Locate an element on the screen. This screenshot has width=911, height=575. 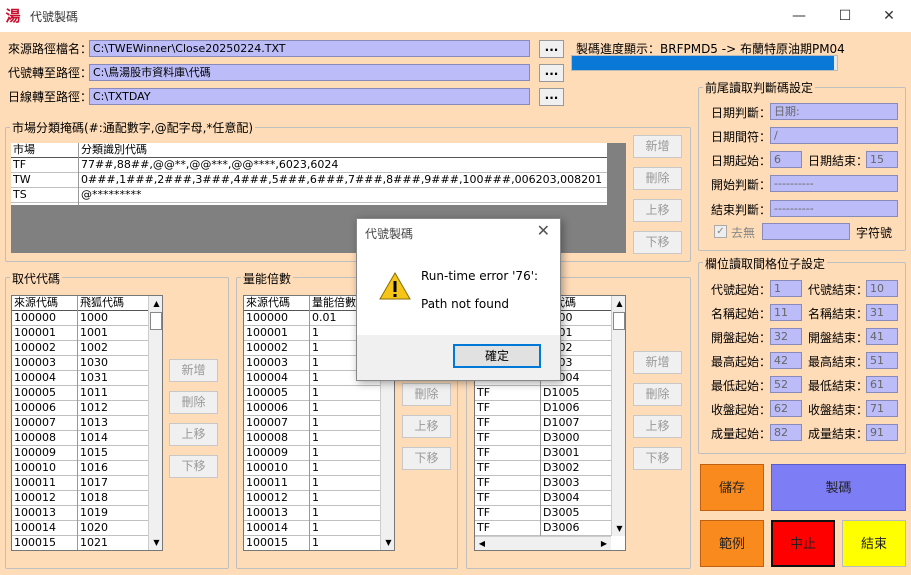
market-delete-button: 刪除 is located at coordinates (657, 178).